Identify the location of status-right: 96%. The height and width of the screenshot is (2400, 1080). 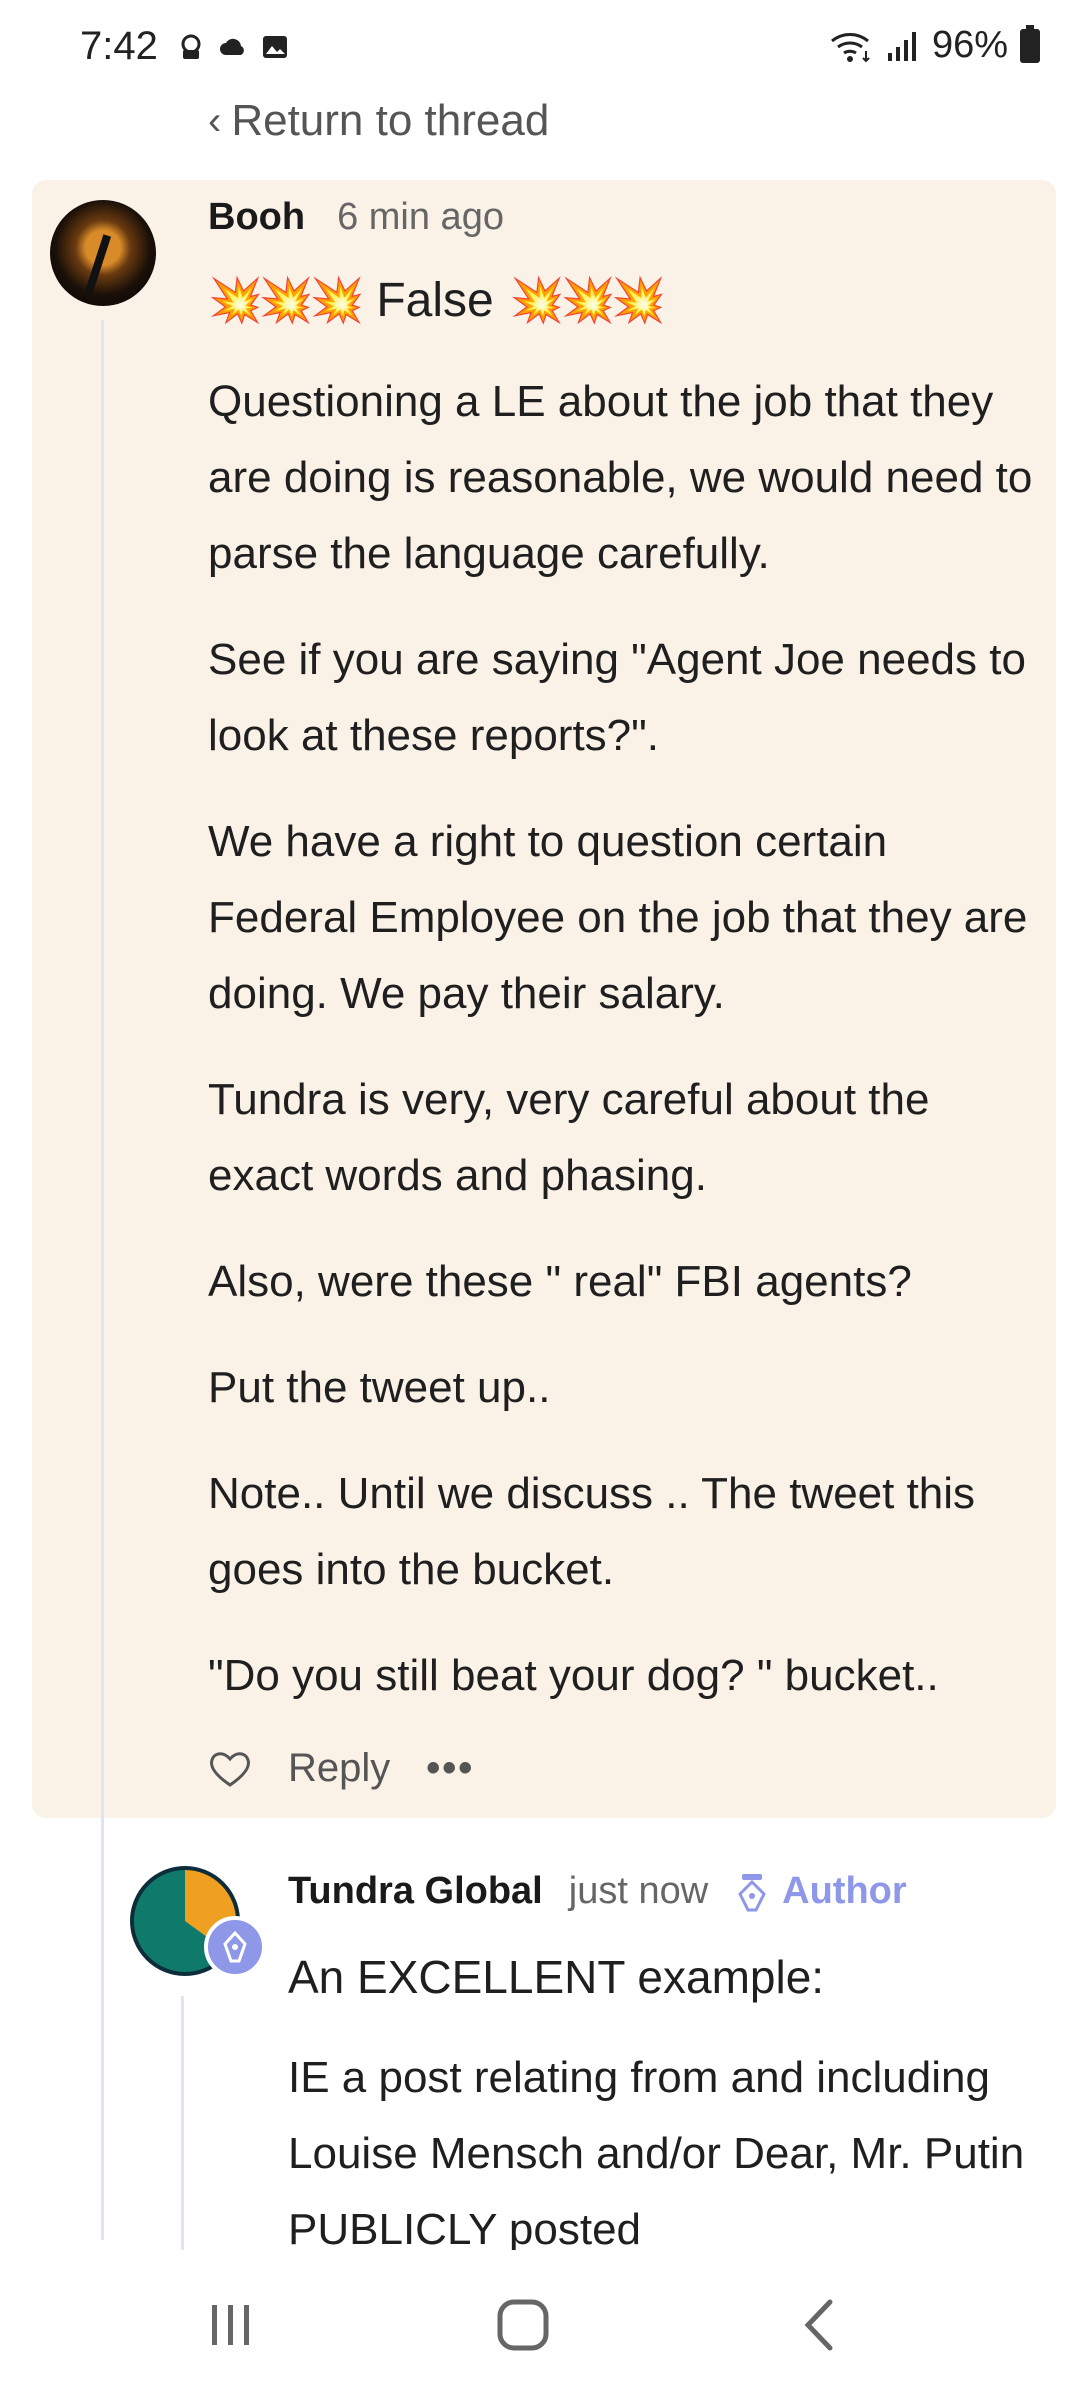
(935, 45).